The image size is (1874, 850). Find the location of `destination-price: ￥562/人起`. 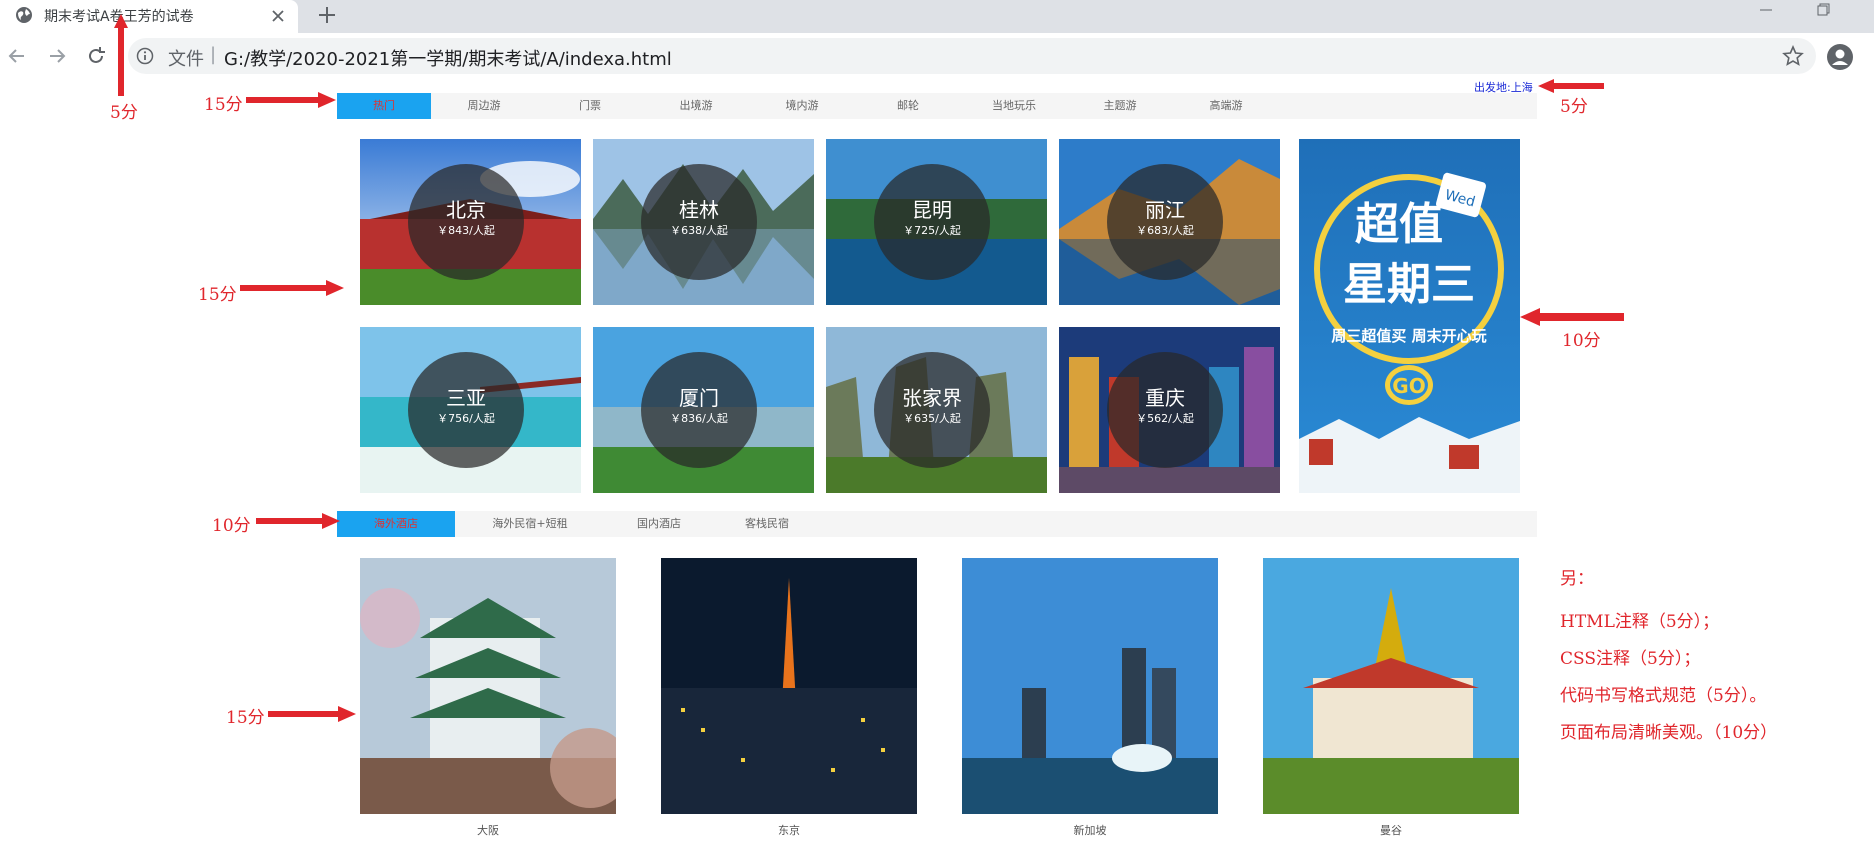

destination-price: ￥562/人起 is located at coordinates (1165, 418).